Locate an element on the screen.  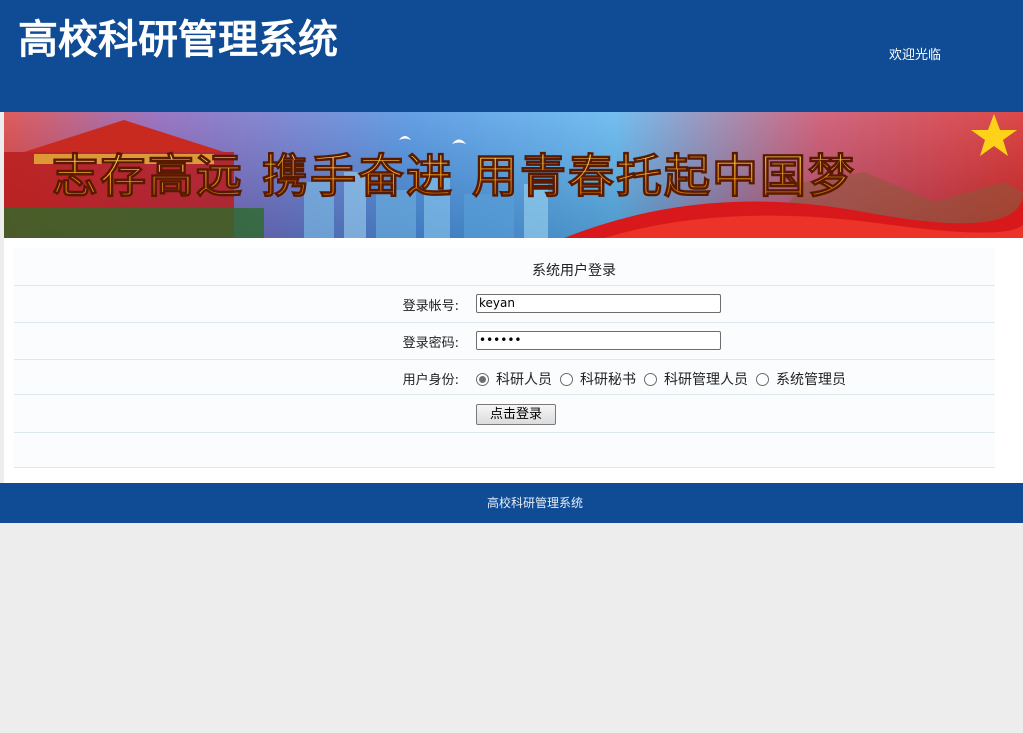
role-radio-admin is located at coordinates (762, 379).